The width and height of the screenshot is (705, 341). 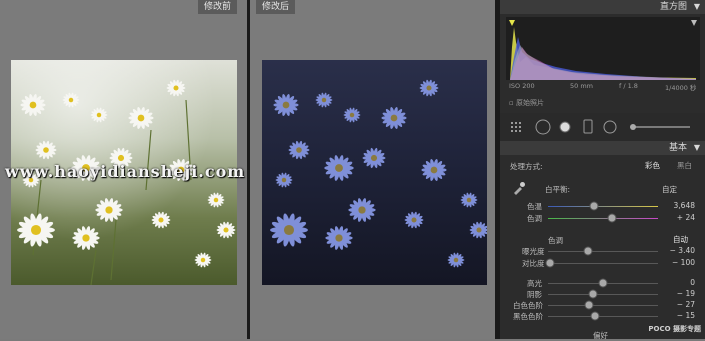 I want to click on highlights-label: 高光, so click(x=534, y=283).